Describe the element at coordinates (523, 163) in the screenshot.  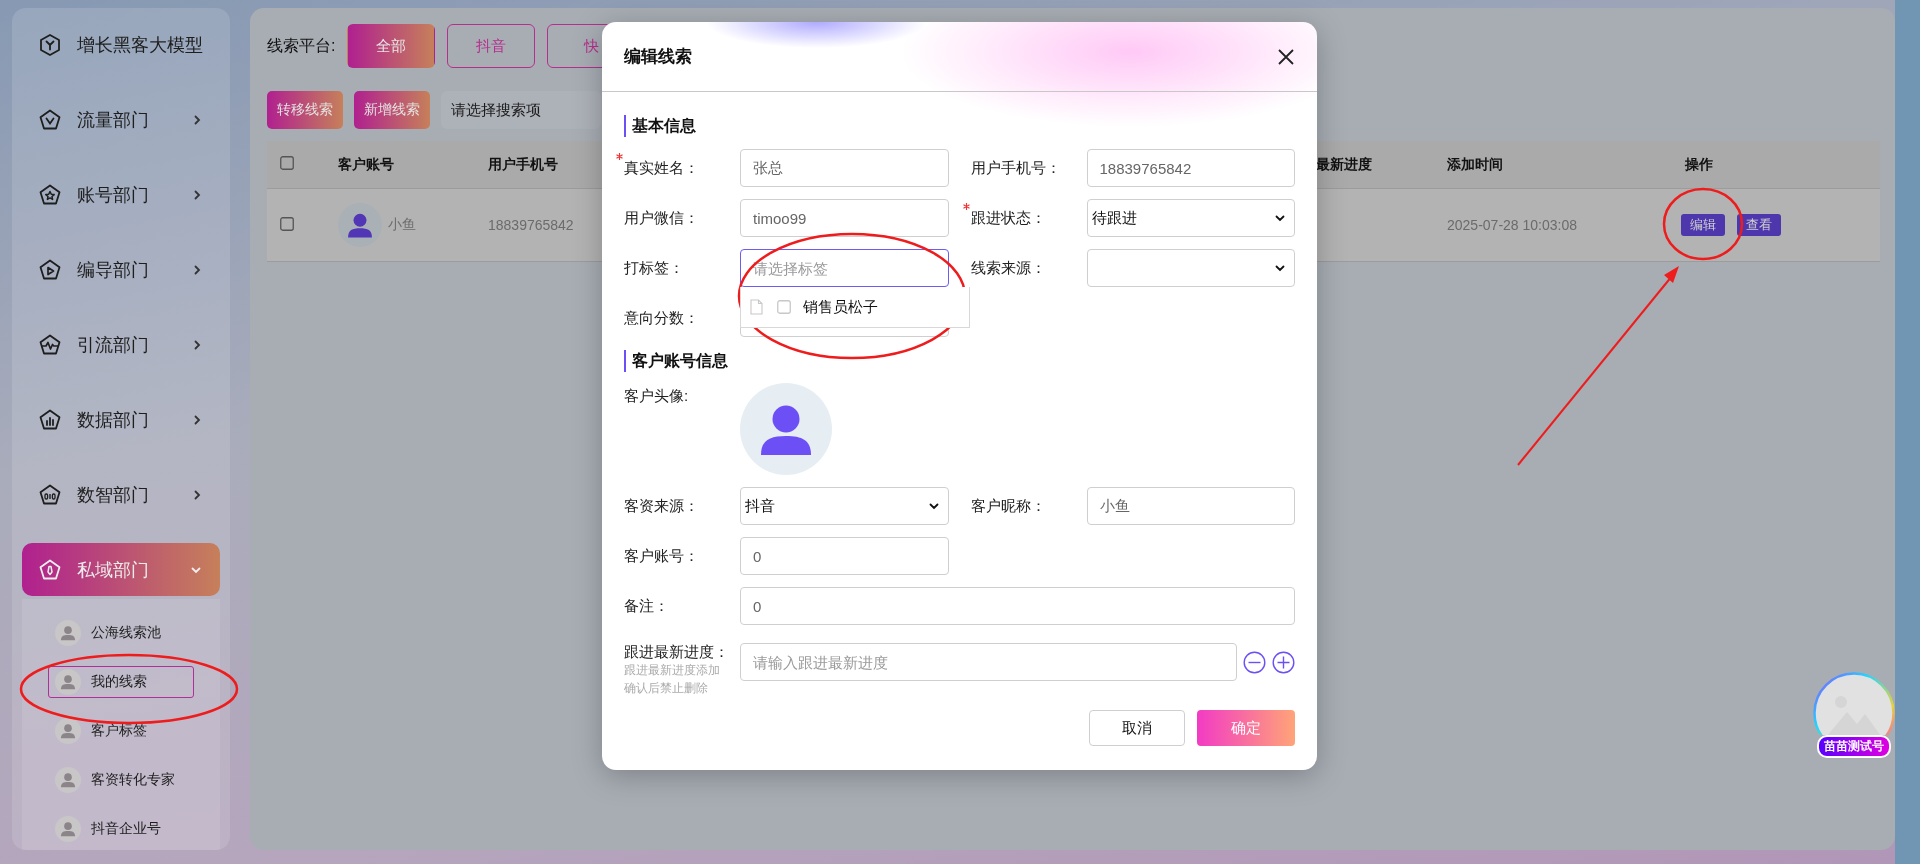
I see `column-header: 用户手机号` at that location.